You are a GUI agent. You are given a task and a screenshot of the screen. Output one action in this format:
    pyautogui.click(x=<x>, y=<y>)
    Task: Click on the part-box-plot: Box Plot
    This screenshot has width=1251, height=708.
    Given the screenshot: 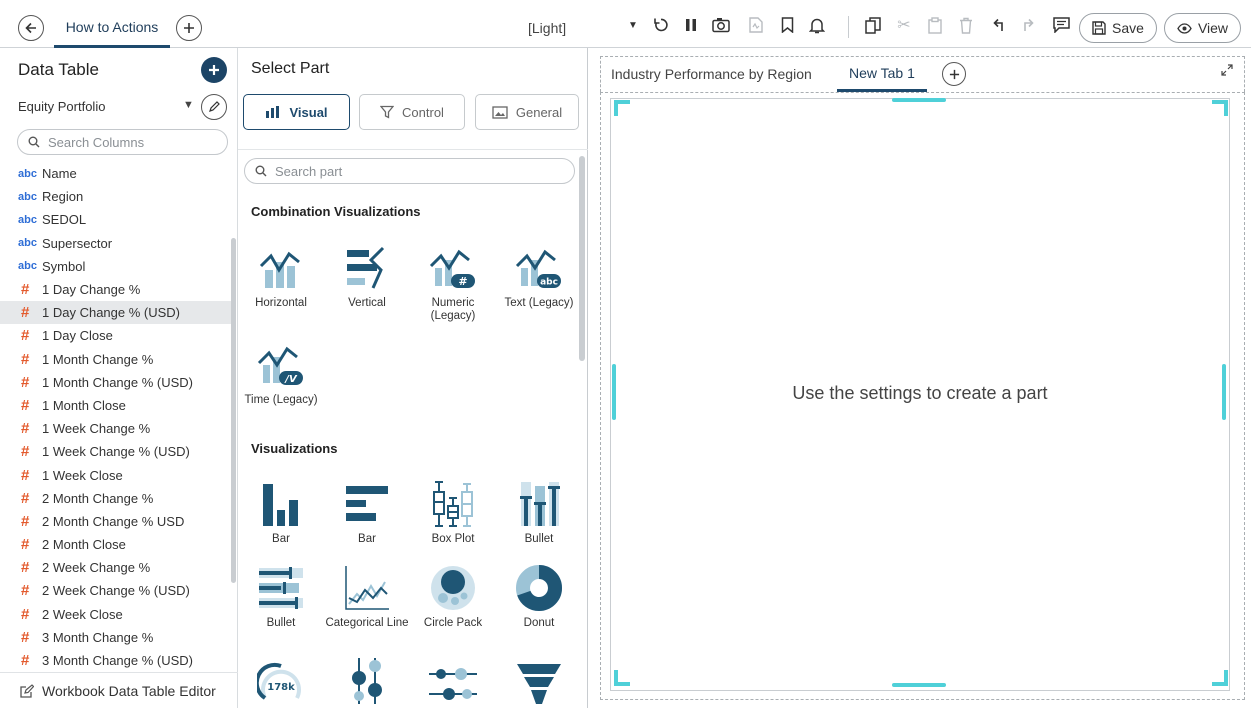 What is the action you would take?
    pyautogui.click(x=453, y=513)
    